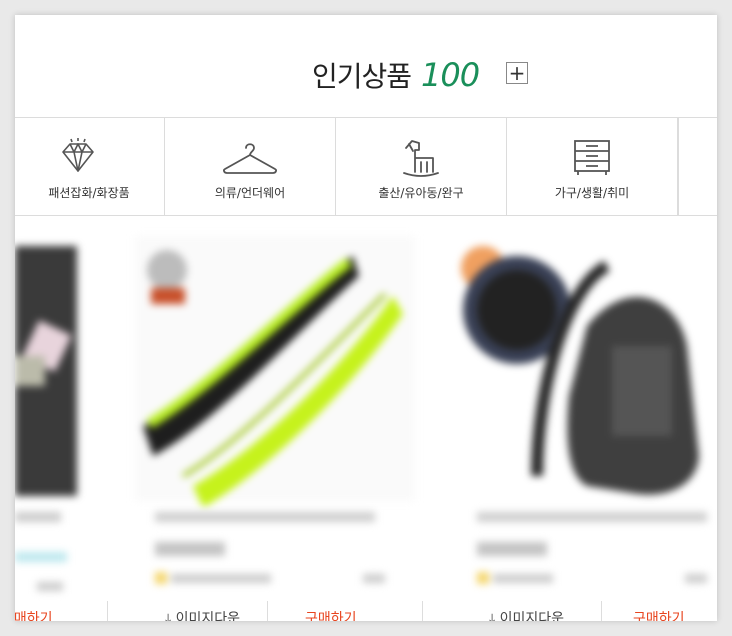 This screenshot has height=636, width=732. I want to click on page-title: 인기상품 100, so click(396, 75).